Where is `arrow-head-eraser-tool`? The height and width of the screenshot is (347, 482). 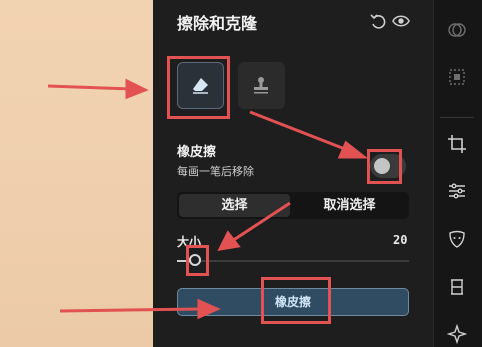 arrow-head-eraser-tool is located at coordinates (137, 89).